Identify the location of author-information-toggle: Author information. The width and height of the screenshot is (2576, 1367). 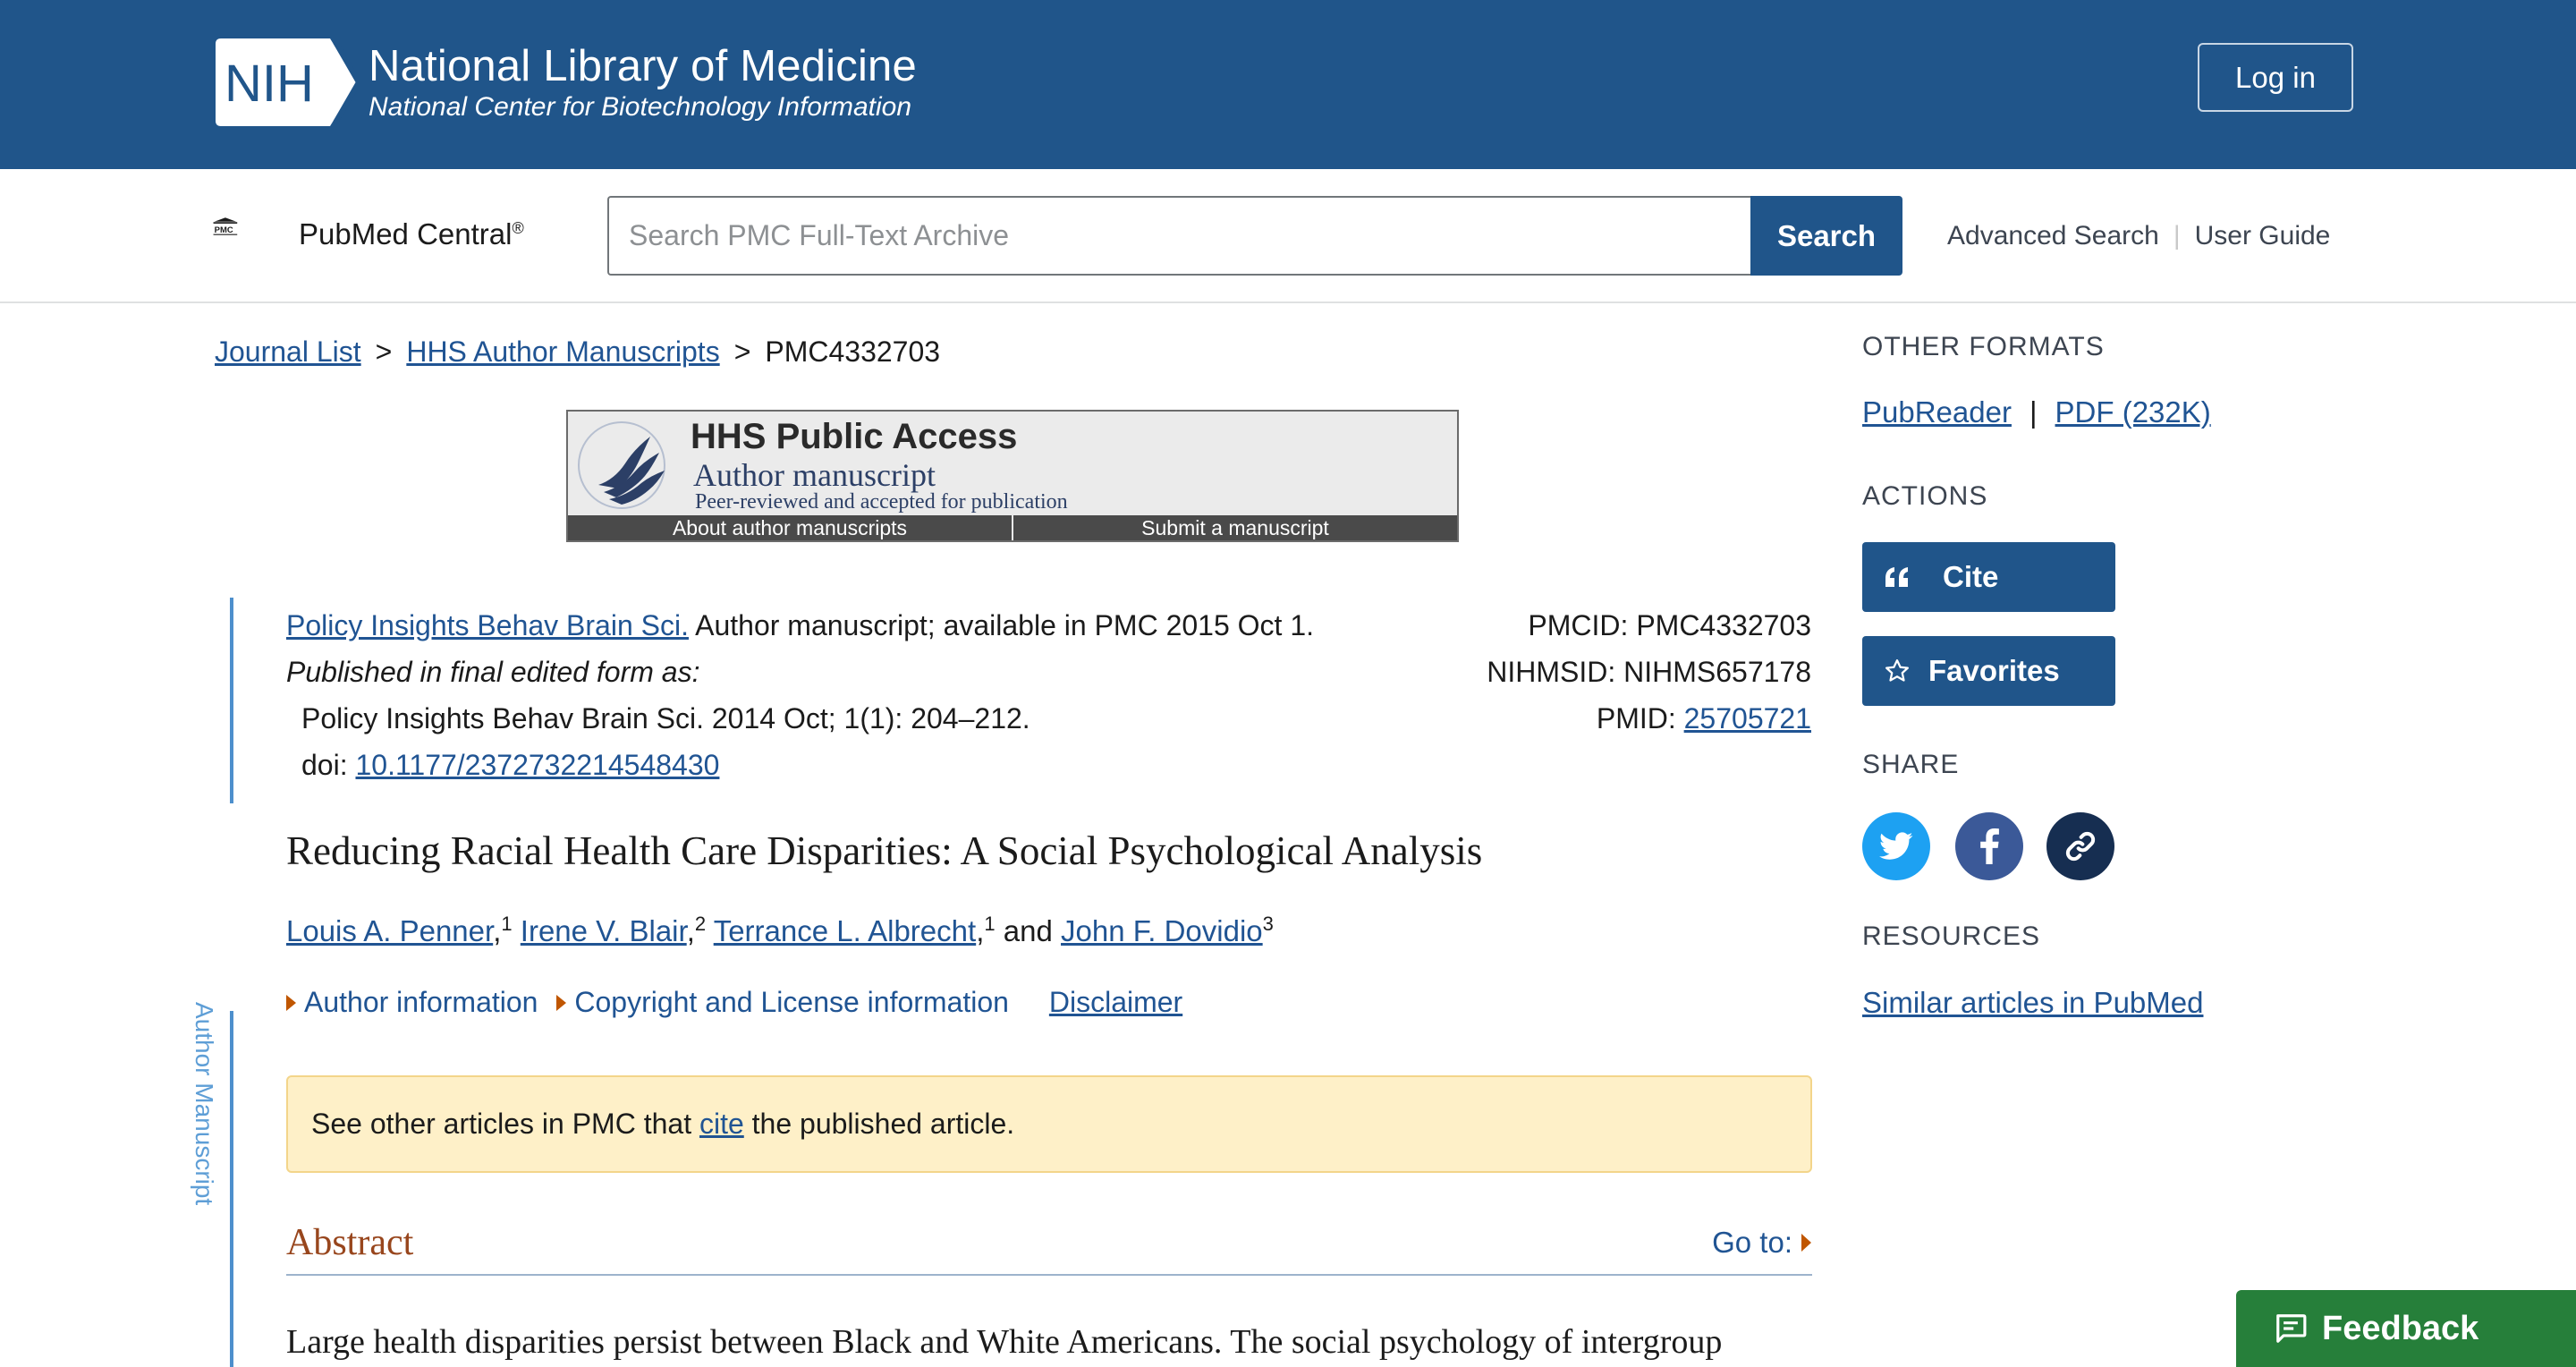
(412, 1002).